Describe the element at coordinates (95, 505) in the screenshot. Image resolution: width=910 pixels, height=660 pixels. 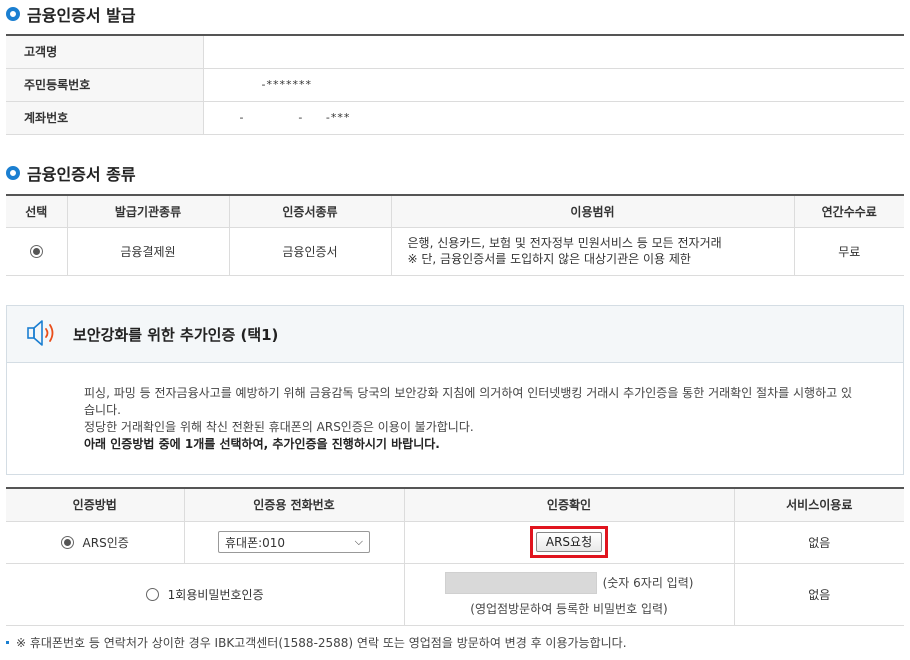
I see `header-auth-method: 인증방법` at that location.